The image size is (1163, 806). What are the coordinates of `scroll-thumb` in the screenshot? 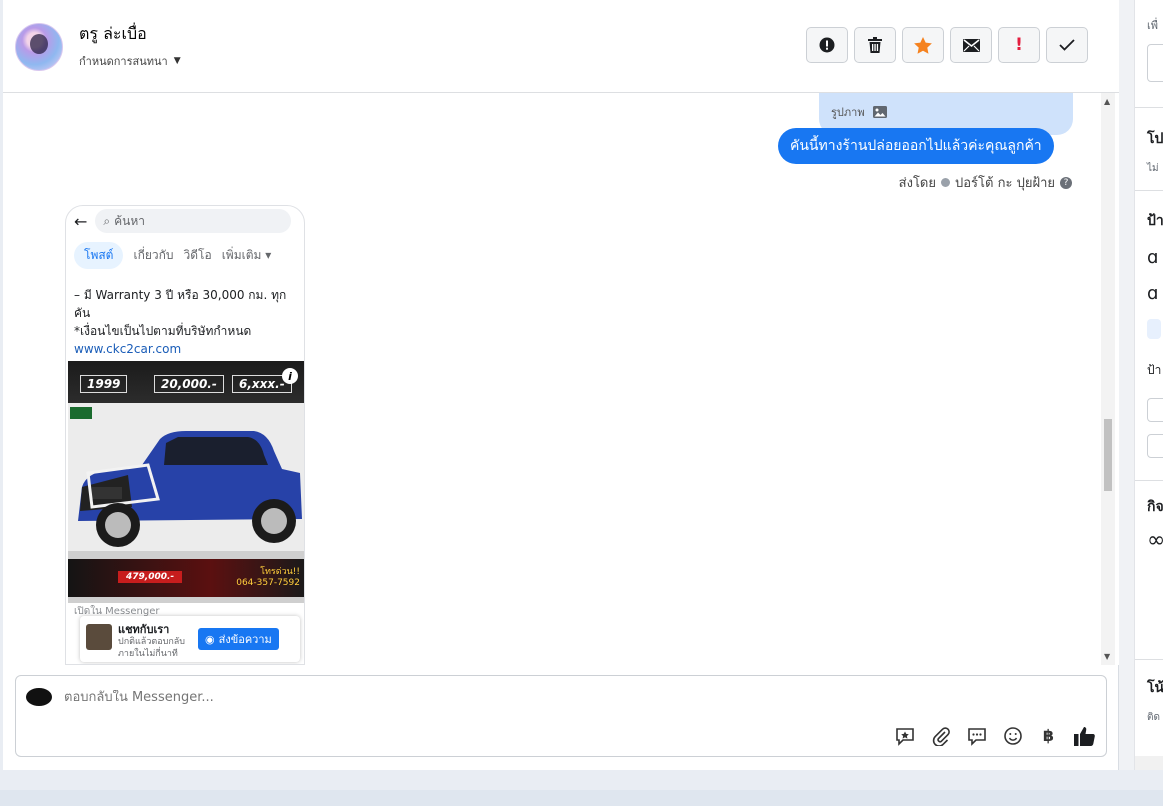 It's located at (1108, 455).